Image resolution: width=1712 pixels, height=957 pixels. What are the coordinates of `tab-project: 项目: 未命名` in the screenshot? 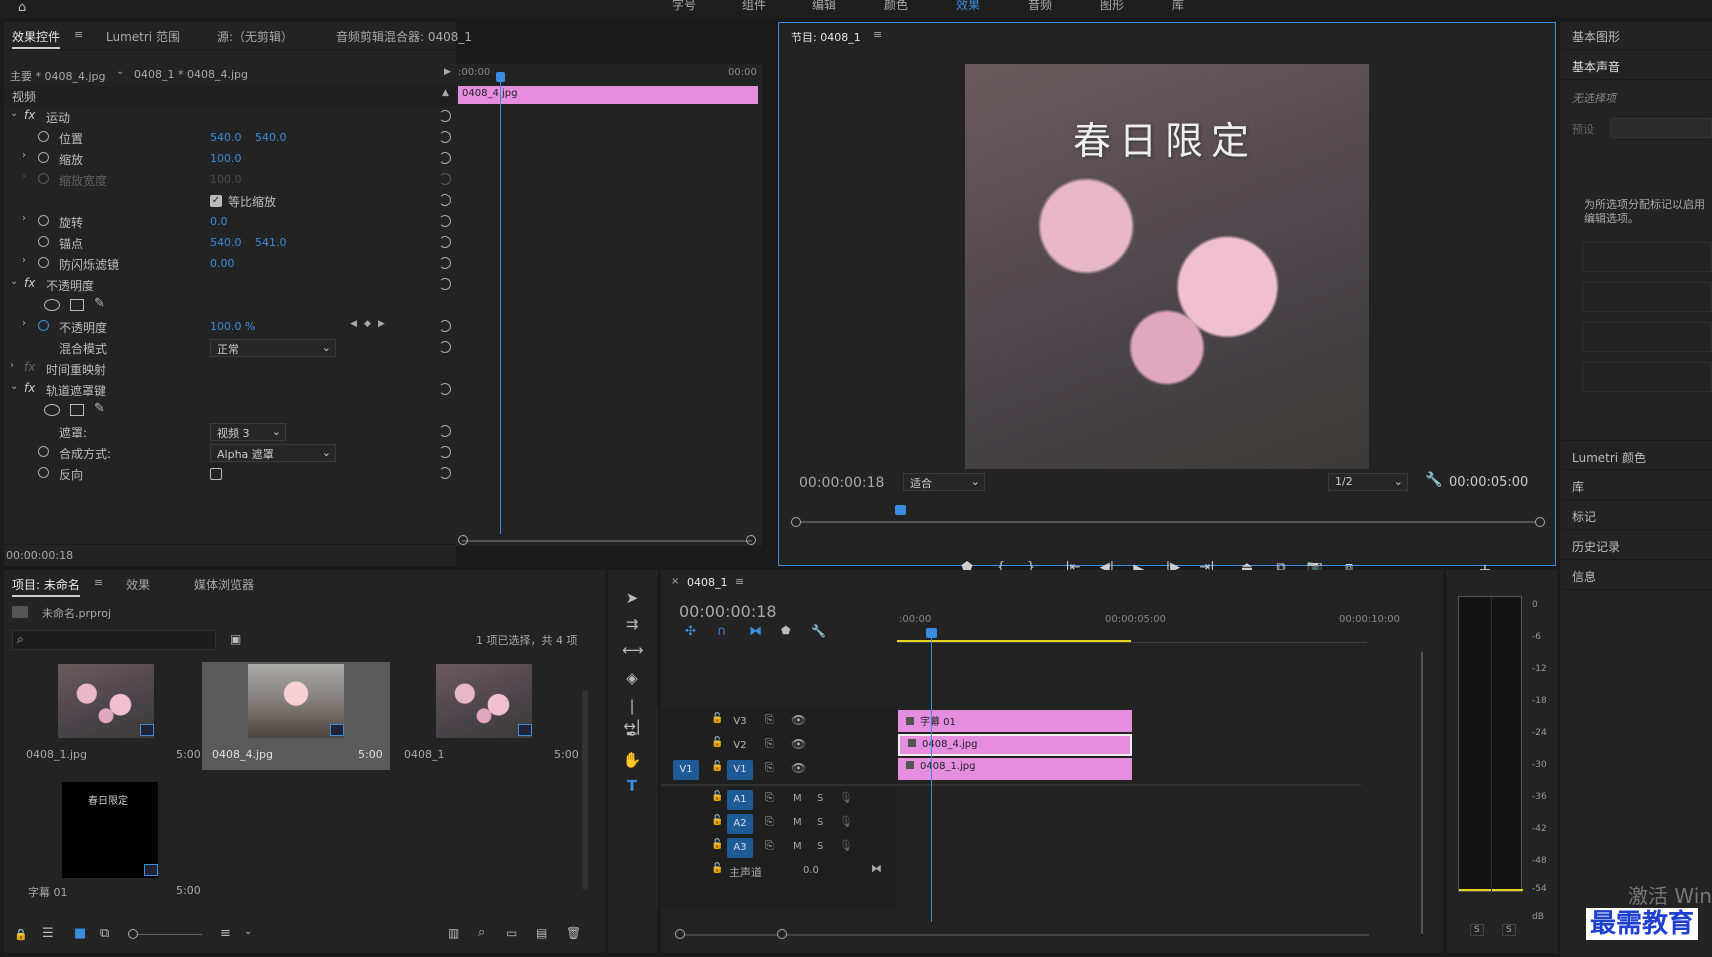 It's located at (46, 586).